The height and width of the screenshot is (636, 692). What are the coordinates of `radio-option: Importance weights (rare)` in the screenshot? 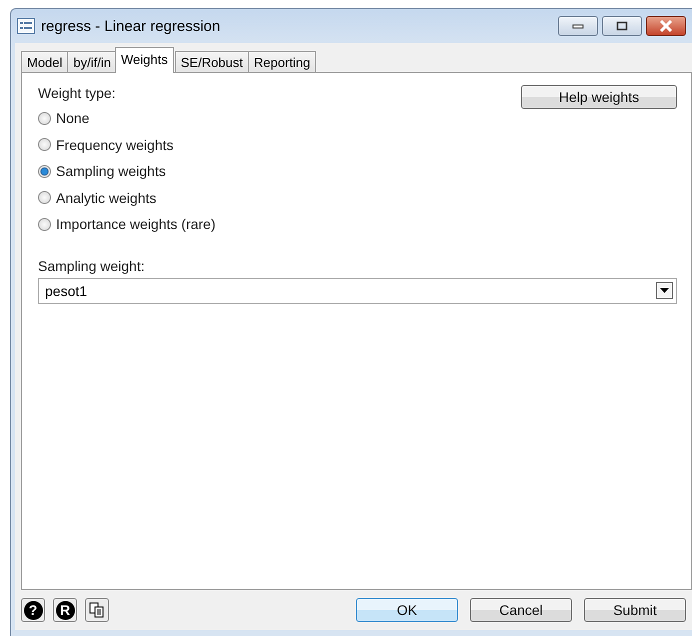 It's located at (127, 224).